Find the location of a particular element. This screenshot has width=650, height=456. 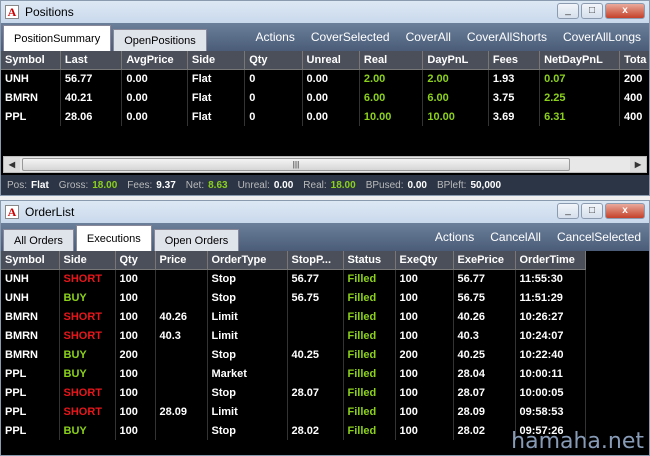

status-label: BPleft: is located at coordinates (451, 185).